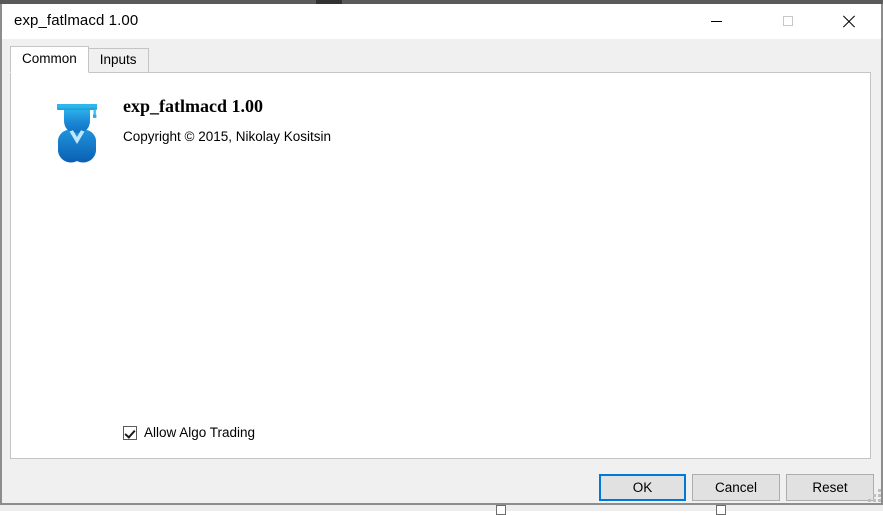 This screenshot has height=515, width=883. I want to click on tab-common-label: Common, so click(49, 58).